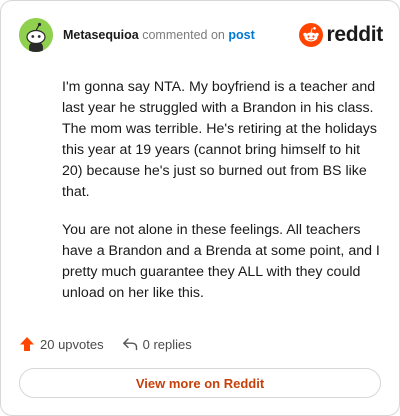 The width and height of the screenshot is (400, 416). I want to click on post-link: post, so click(241, 35).